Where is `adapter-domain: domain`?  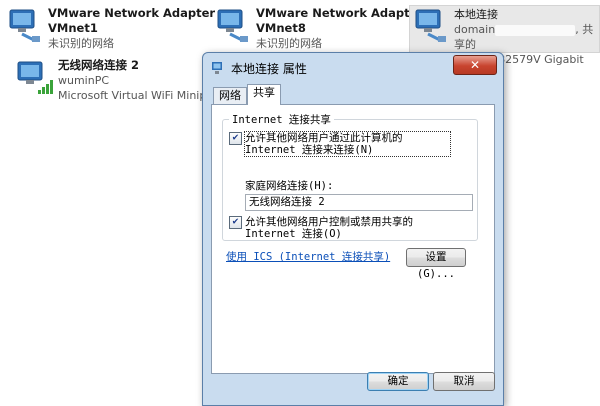
adapter-domain: domain is located at coordinates (475, 29).